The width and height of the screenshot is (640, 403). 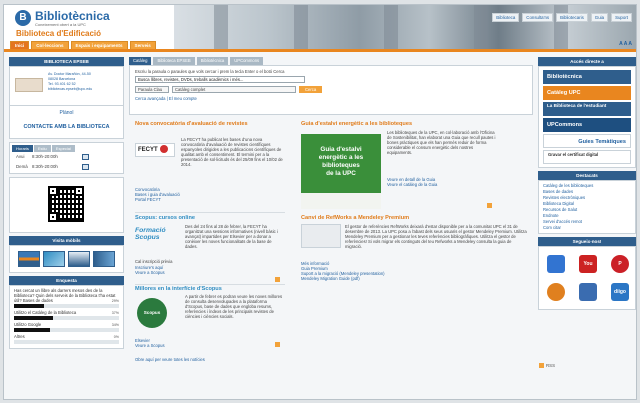 I want to click on delicious-icon, so click(x=556, y=264).